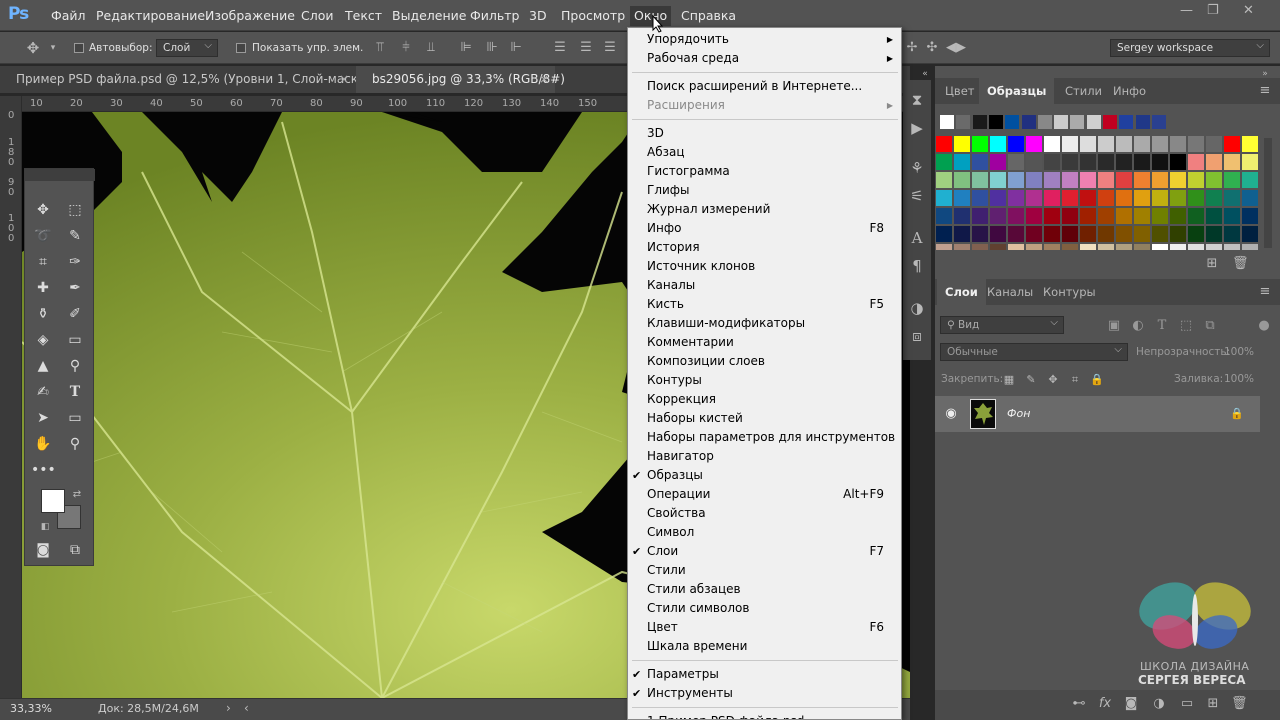 Image resolution: width=1280 pixels, height=720 pixels. I want to click on visibility-eye-icon: ◉, so click(951, 414).